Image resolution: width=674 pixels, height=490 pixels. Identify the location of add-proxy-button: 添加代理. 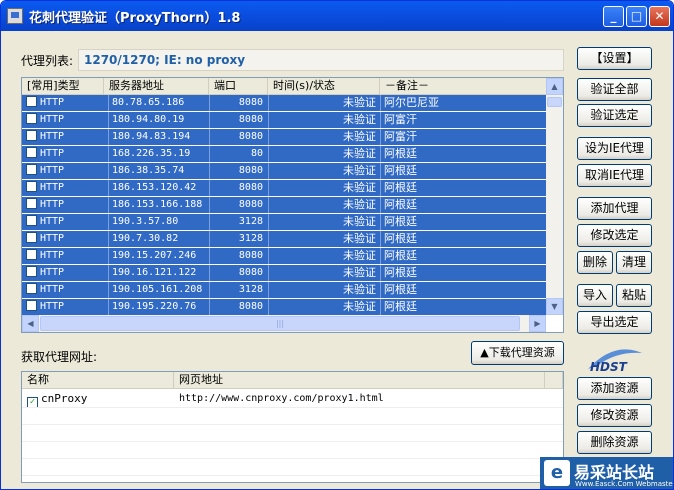
(614, 208).